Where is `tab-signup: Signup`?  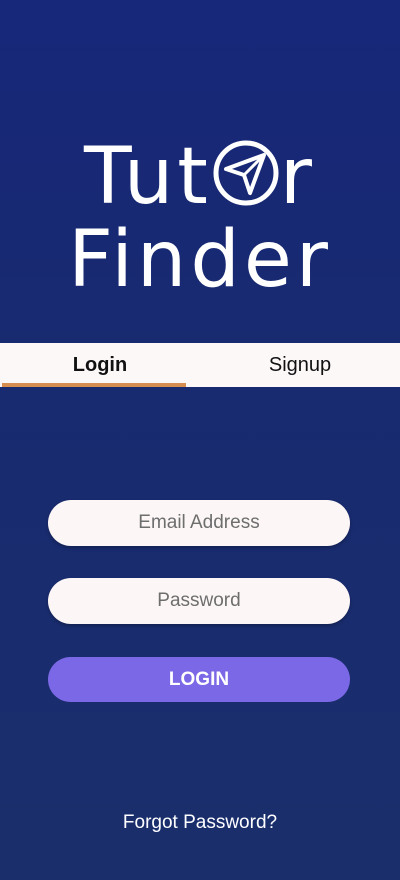
tab-signup: Signup is located at coordinates (300, 365).